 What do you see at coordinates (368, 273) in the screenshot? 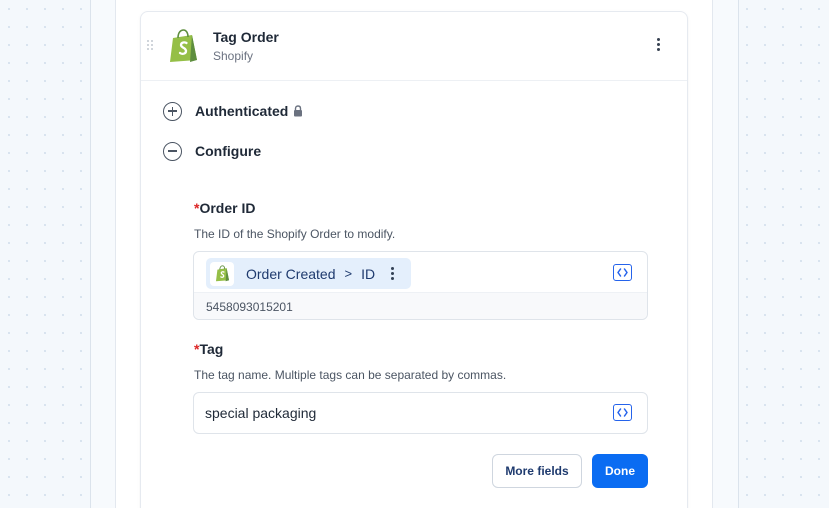
I see `pill-field-label: ID` at bounding box center [368, 273].